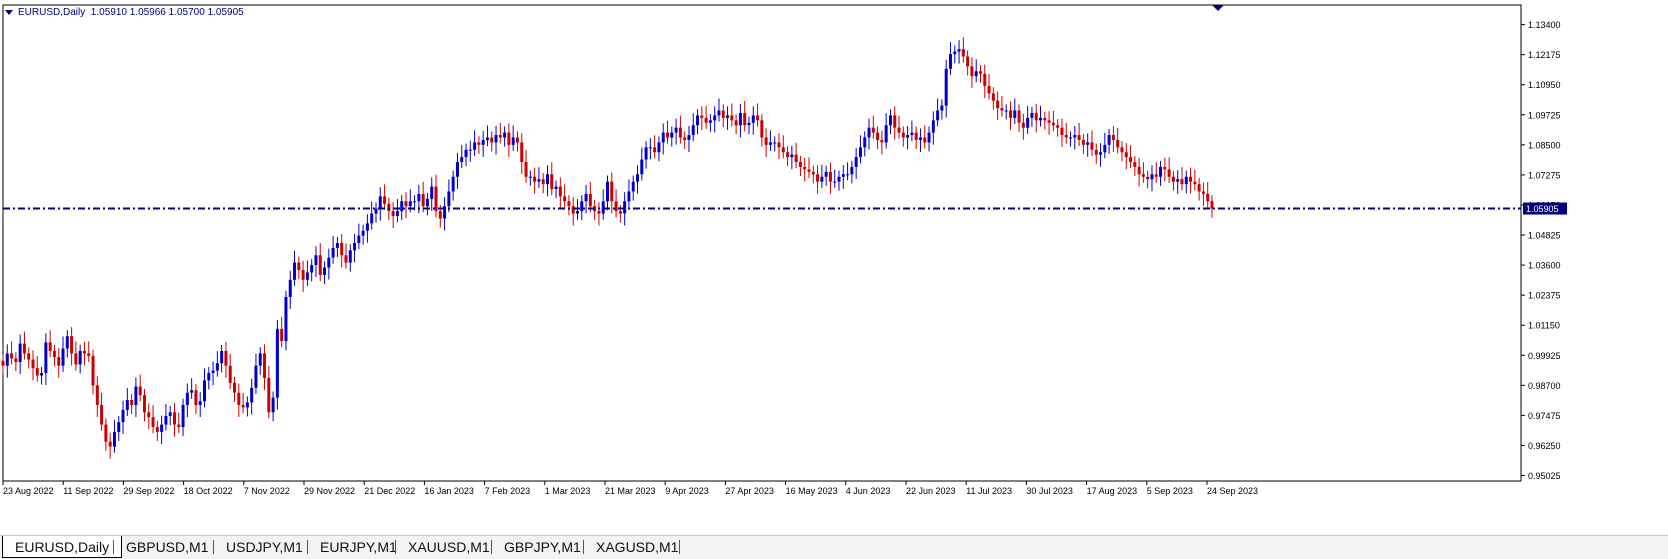  Describe the element at coordinates (637, 547) in the screenshot. I see `tab-xagusd-m1: XAGUSD,M1` at that location.